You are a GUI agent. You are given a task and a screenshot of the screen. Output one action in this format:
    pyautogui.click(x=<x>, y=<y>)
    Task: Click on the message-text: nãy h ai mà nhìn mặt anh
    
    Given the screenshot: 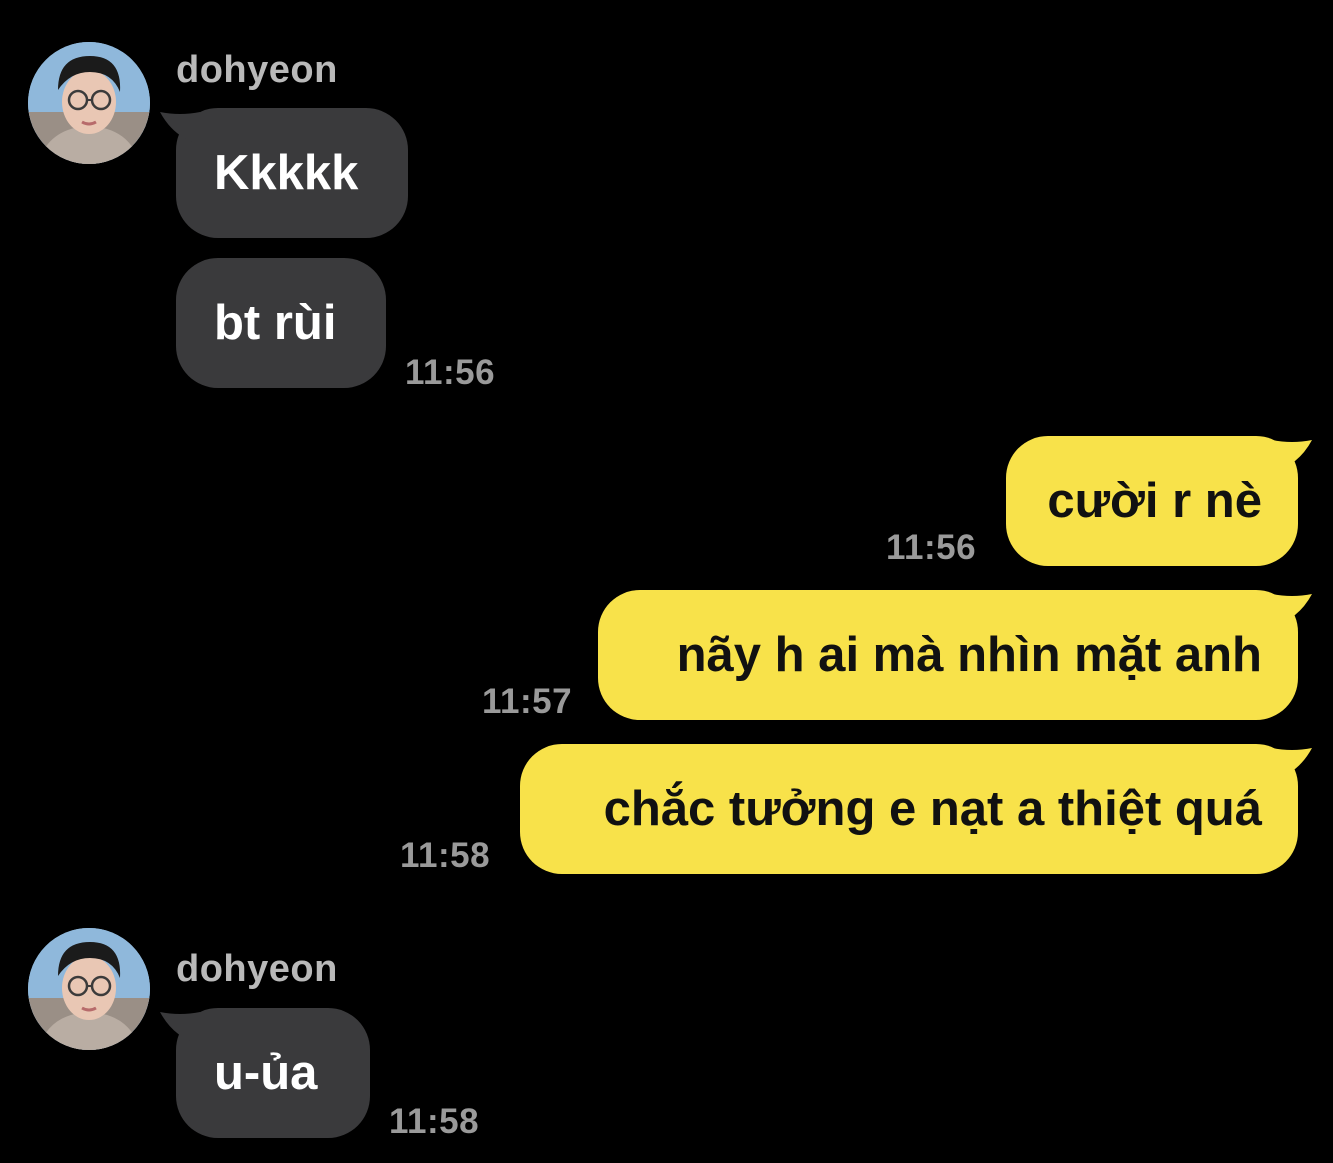 What is the action you would take?
    pyautogui.click(x=969, y=655)
    